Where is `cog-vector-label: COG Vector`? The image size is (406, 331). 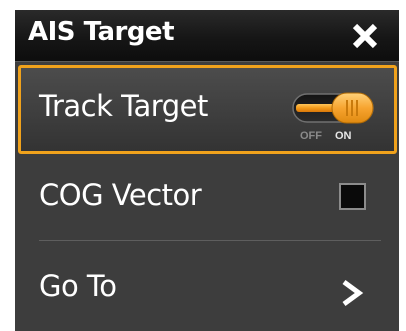 cog-vector-label: COG Vector is located at coordinates (120, 195).